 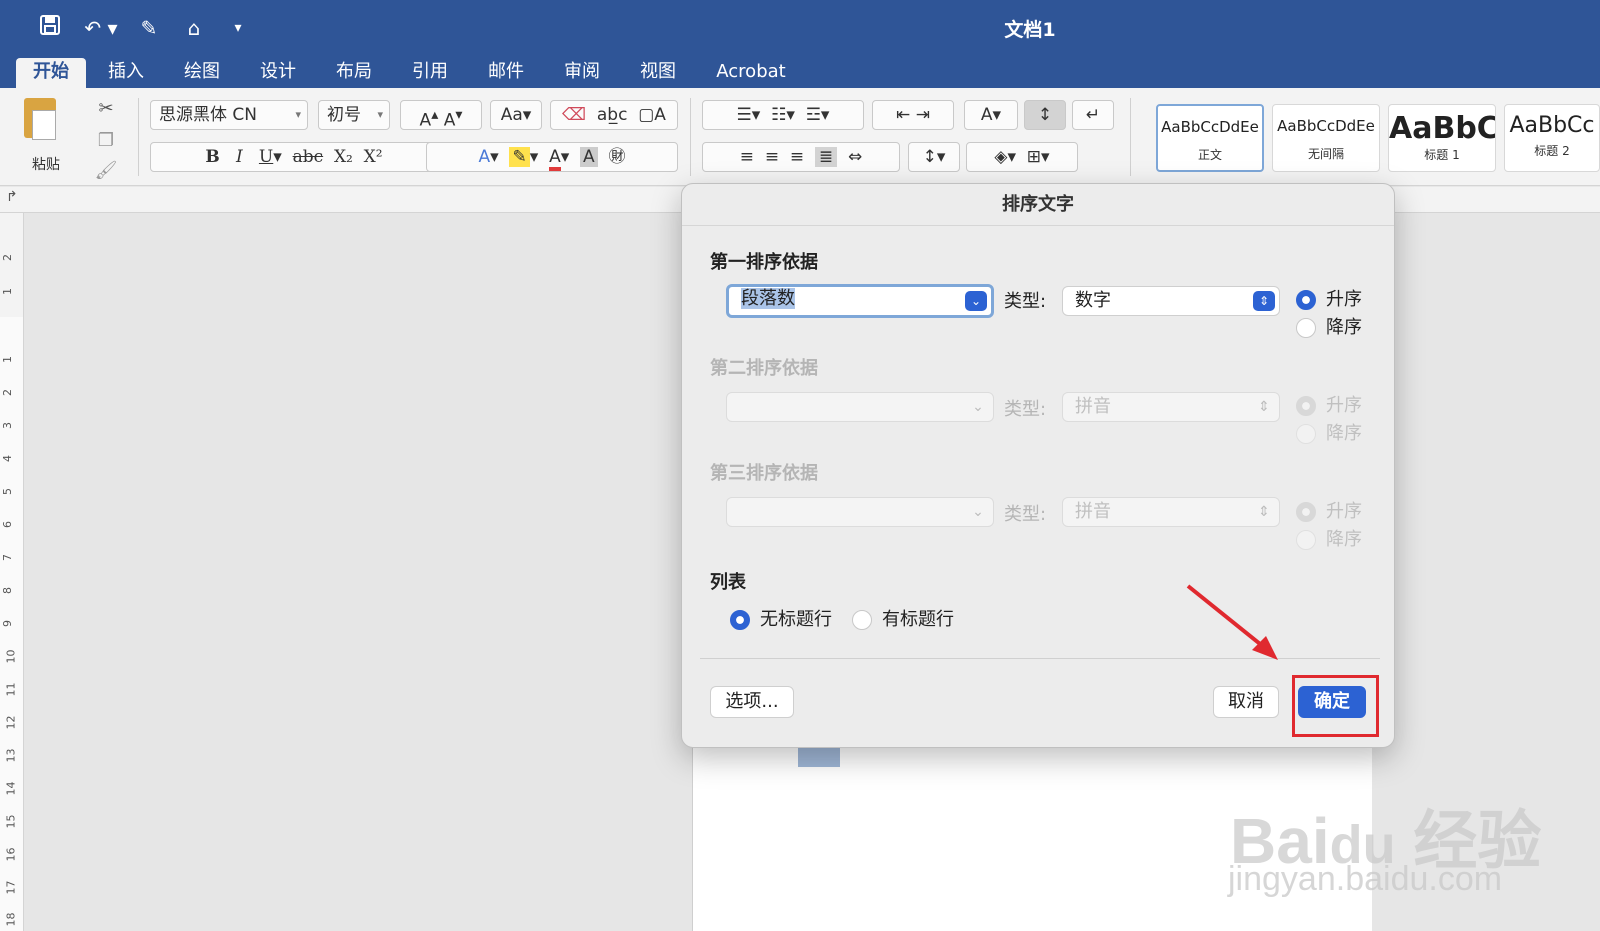 I want to click on highlight-icon: ✎, so click(x=519, y=157).